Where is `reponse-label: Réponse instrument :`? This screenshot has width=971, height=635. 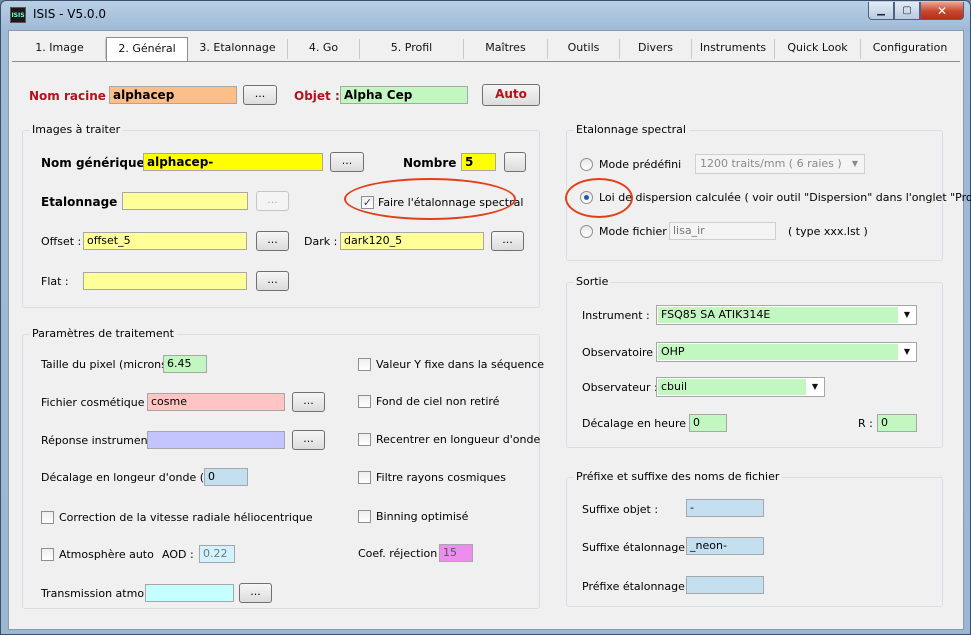 reponse-label: Réponse instrument : is located at coordinates (100, 440).